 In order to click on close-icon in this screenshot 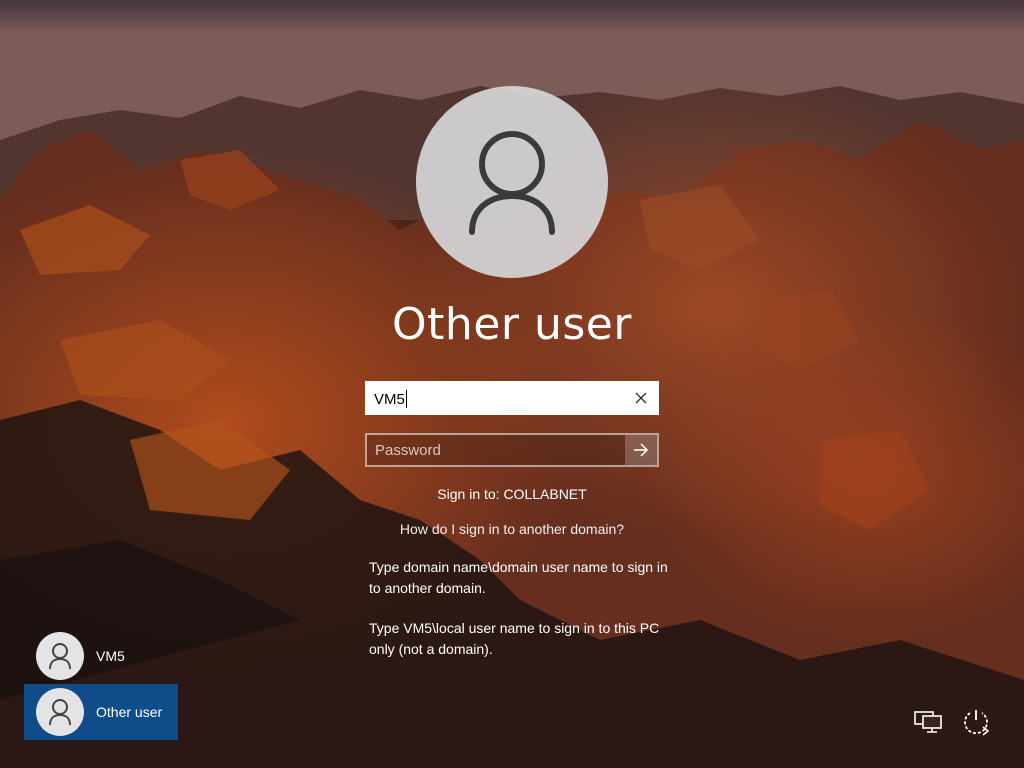, I will do `click(641, 398)`.